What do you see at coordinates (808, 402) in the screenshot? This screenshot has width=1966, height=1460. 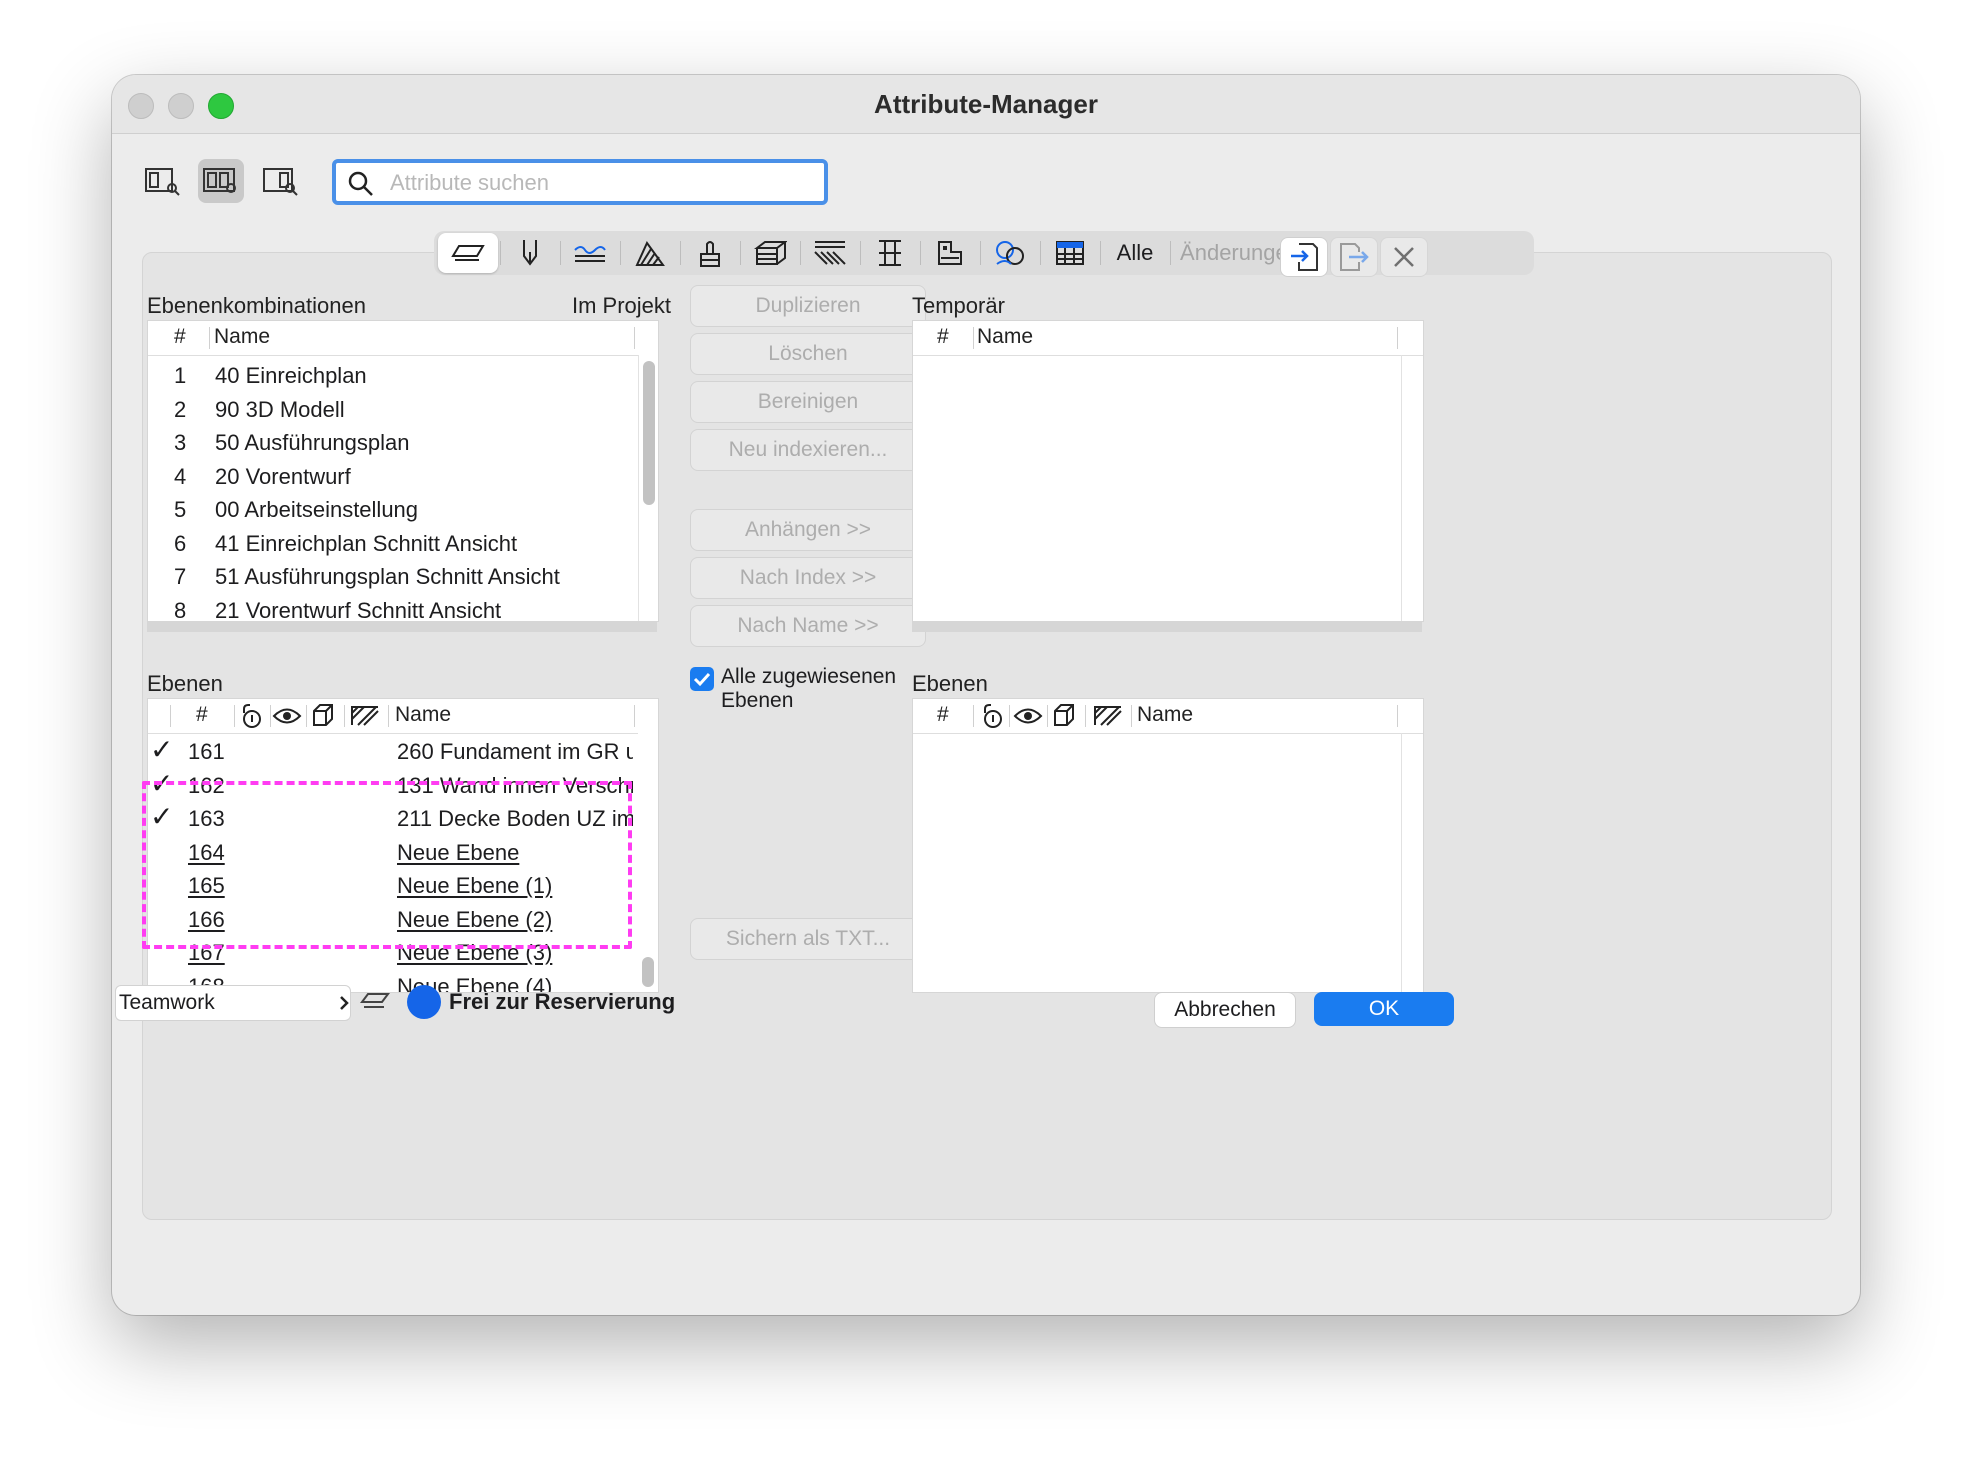 I see `purge-button: Bereinigen` at bounding box center [808, 402].